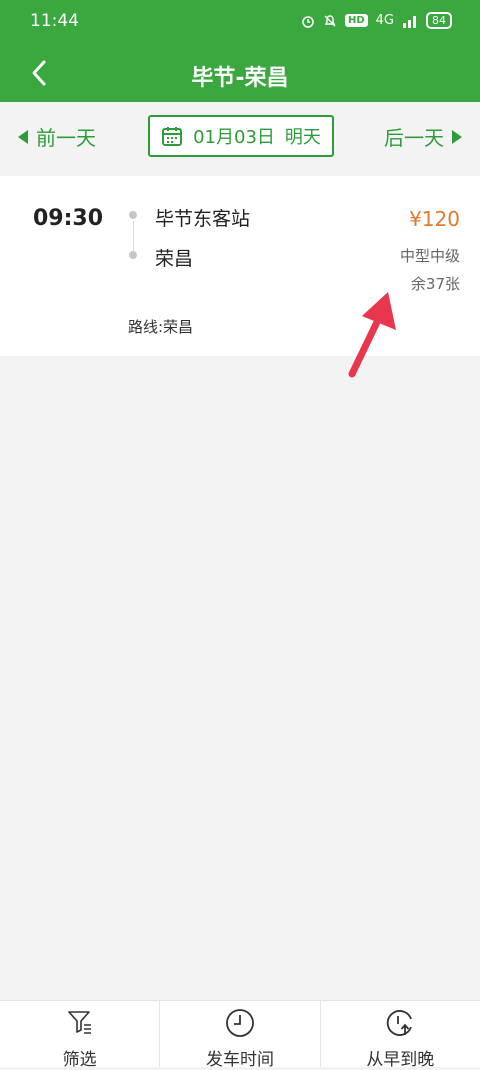 Image resolution: width=480 pixels, height=1070 pixels. I want to click on bus-type: 中型中级, so click(429, 256).